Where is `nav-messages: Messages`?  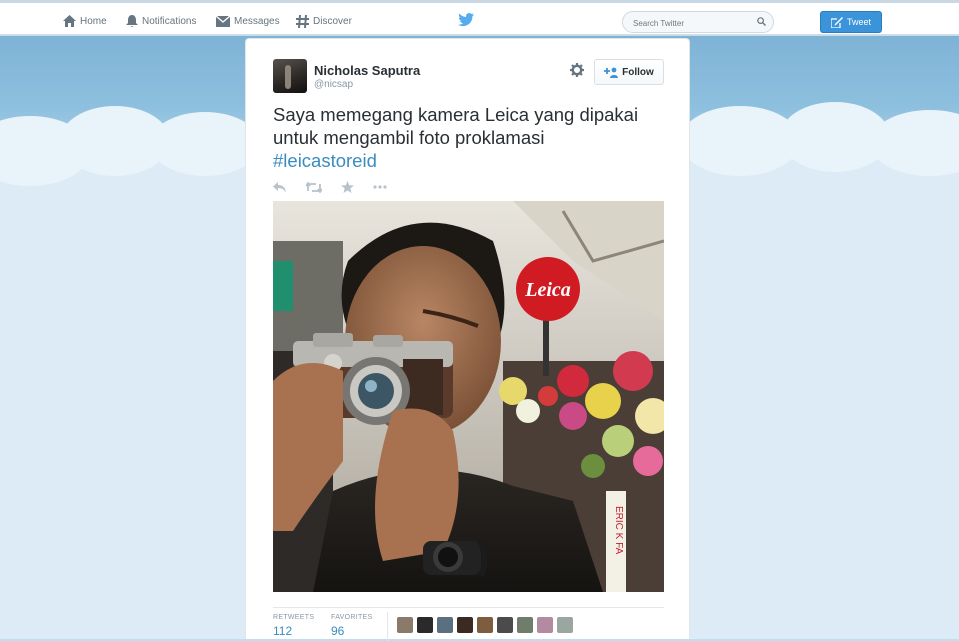
nav-messages: Messages is located at coordinates (248, 21).